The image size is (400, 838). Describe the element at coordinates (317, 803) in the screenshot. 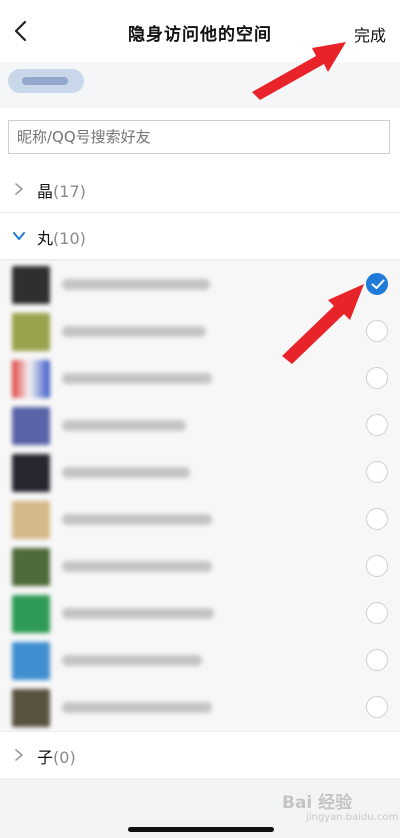

I see `watermark: Bai 经验` at that location.